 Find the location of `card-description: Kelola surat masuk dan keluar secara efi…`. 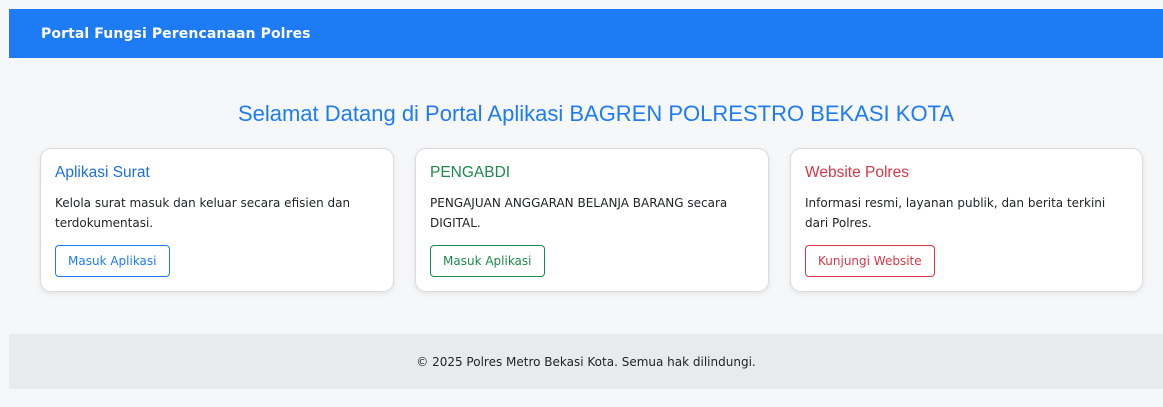

card-description: Kelola surat masuk dan keluar secara efi… is located at coordinates (203, 213).